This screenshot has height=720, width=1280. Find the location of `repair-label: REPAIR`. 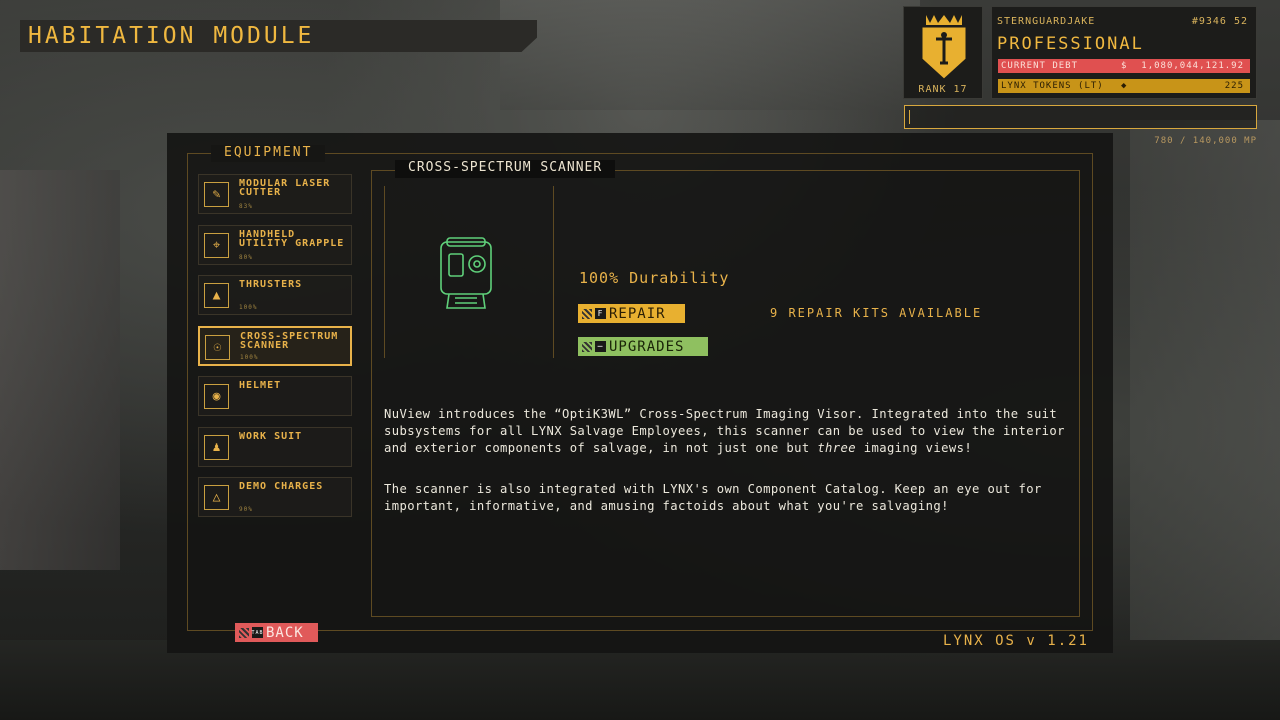

repair-label: REPAIR is located at coordinates (637, 313).